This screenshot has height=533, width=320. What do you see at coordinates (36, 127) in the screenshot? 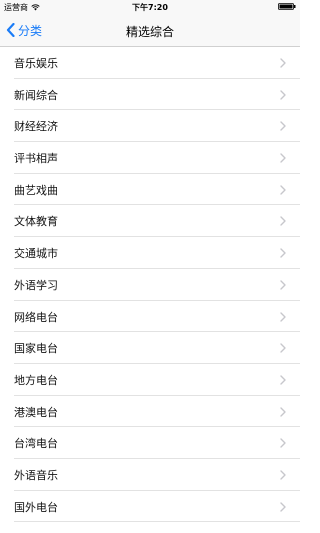
I see `list-item-label: 财经经济` at bounding box center [36, 127].